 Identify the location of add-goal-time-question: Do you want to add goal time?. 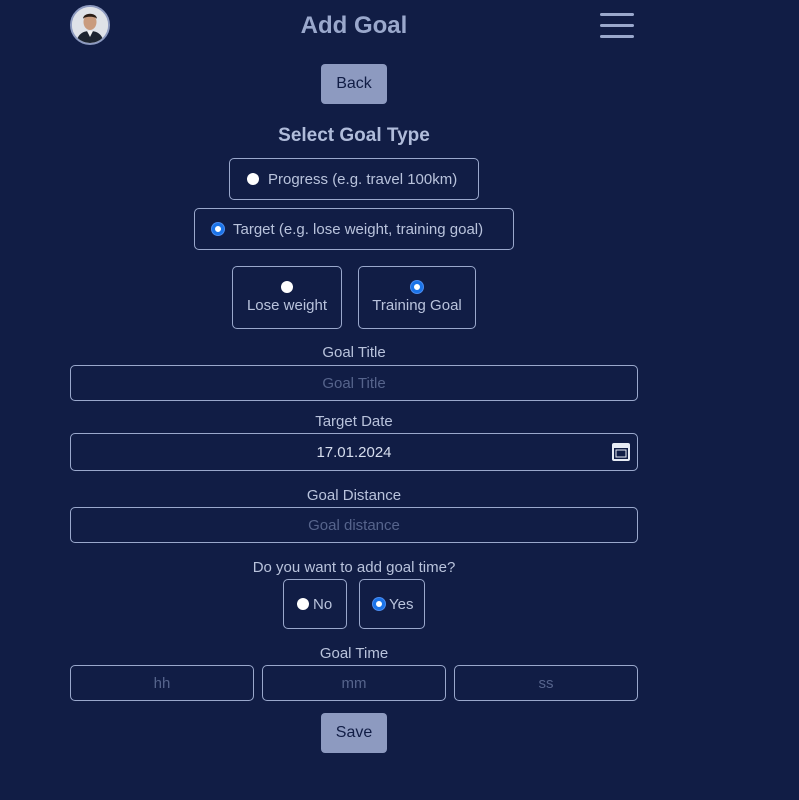
(354, 567).